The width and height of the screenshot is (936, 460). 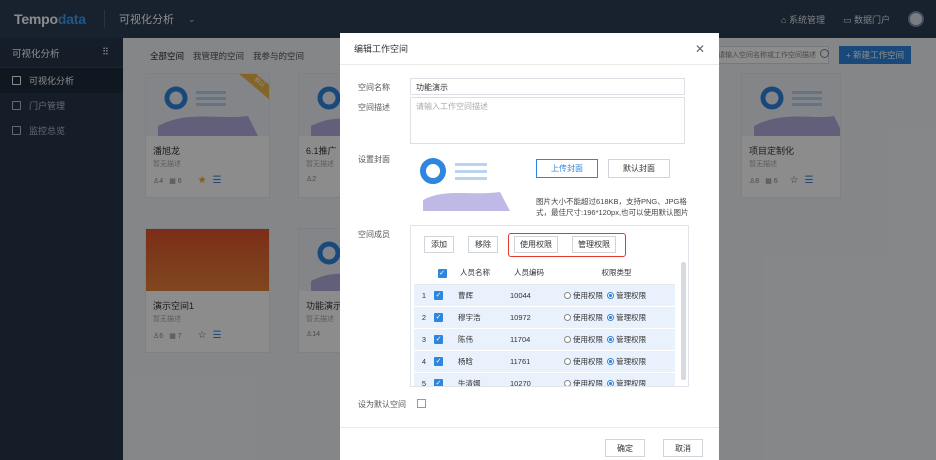 What do you see at coordinates (421, 403) in the screenshot?
I see `default-space-checkbox` at bounding box center [421, 403].